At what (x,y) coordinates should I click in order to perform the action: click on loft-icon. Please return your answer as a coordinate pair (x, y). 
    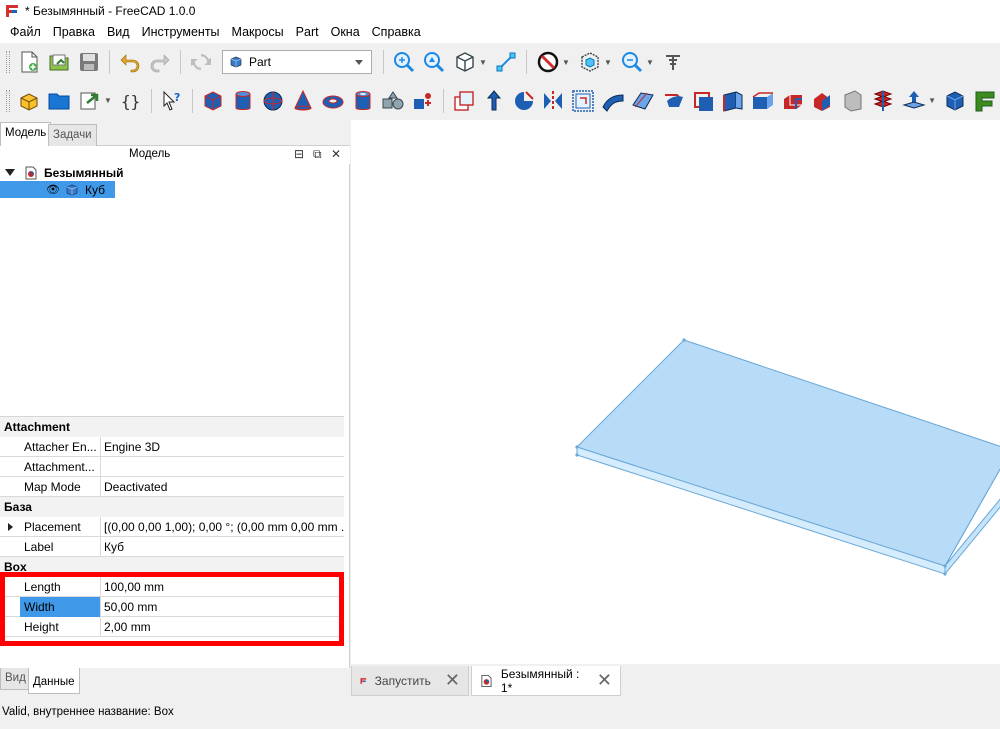
    Looking at the image, I should click on (673, 101).